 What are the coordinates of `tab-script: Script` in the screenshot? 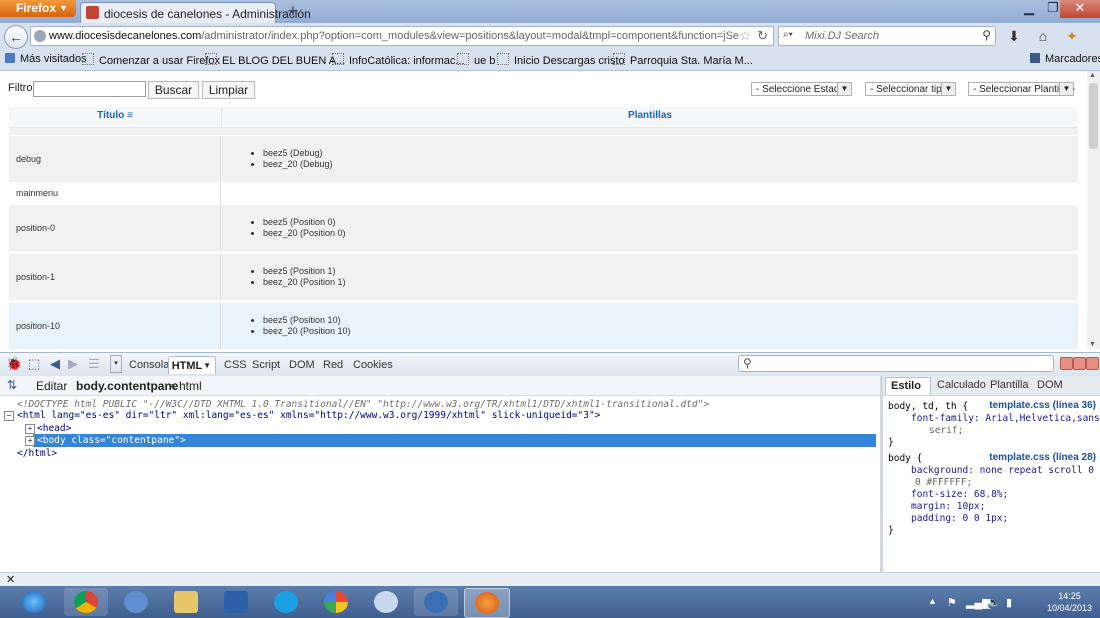 It's located at (266, 365).